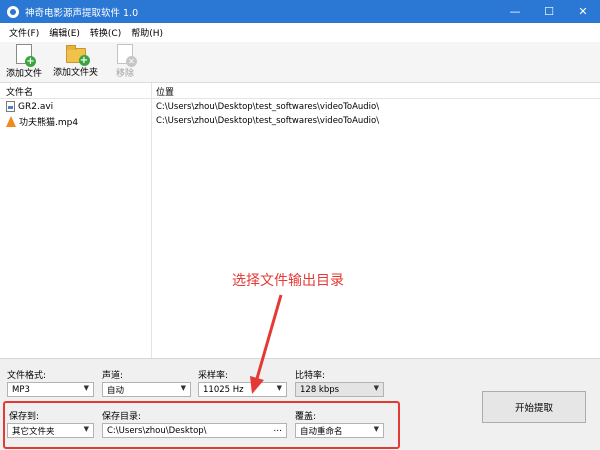 The height and width of the screenshot is (450, 600). Describe the element at coordinates (64, 32) in the screenshot. I see `menu-edit: 编辑(E)` at that location.